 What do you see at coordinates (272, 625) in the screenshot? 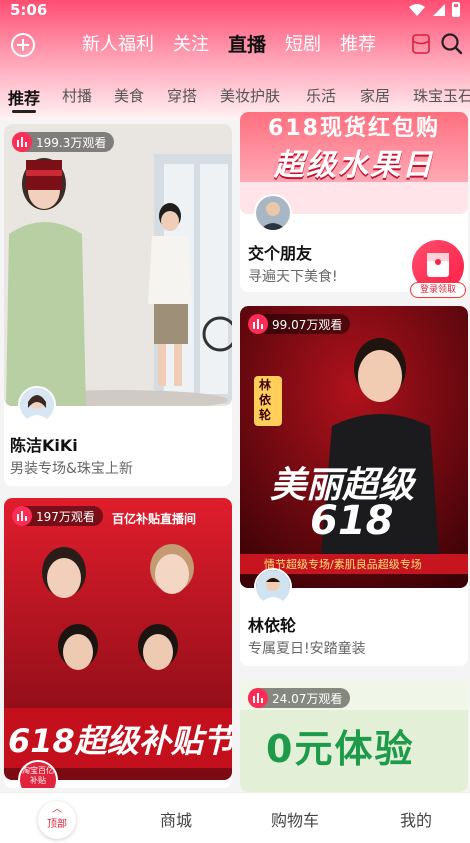
I see `anchor-name: 林依轮` at bounding box center [272, 625].